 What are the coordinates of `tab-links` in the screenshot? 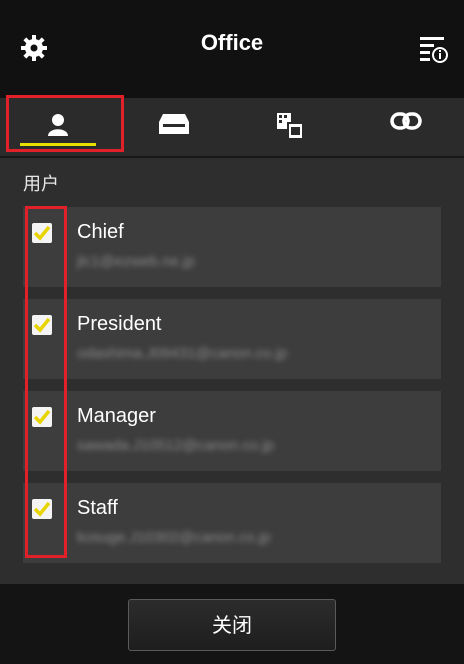 It's located at (406, 126).